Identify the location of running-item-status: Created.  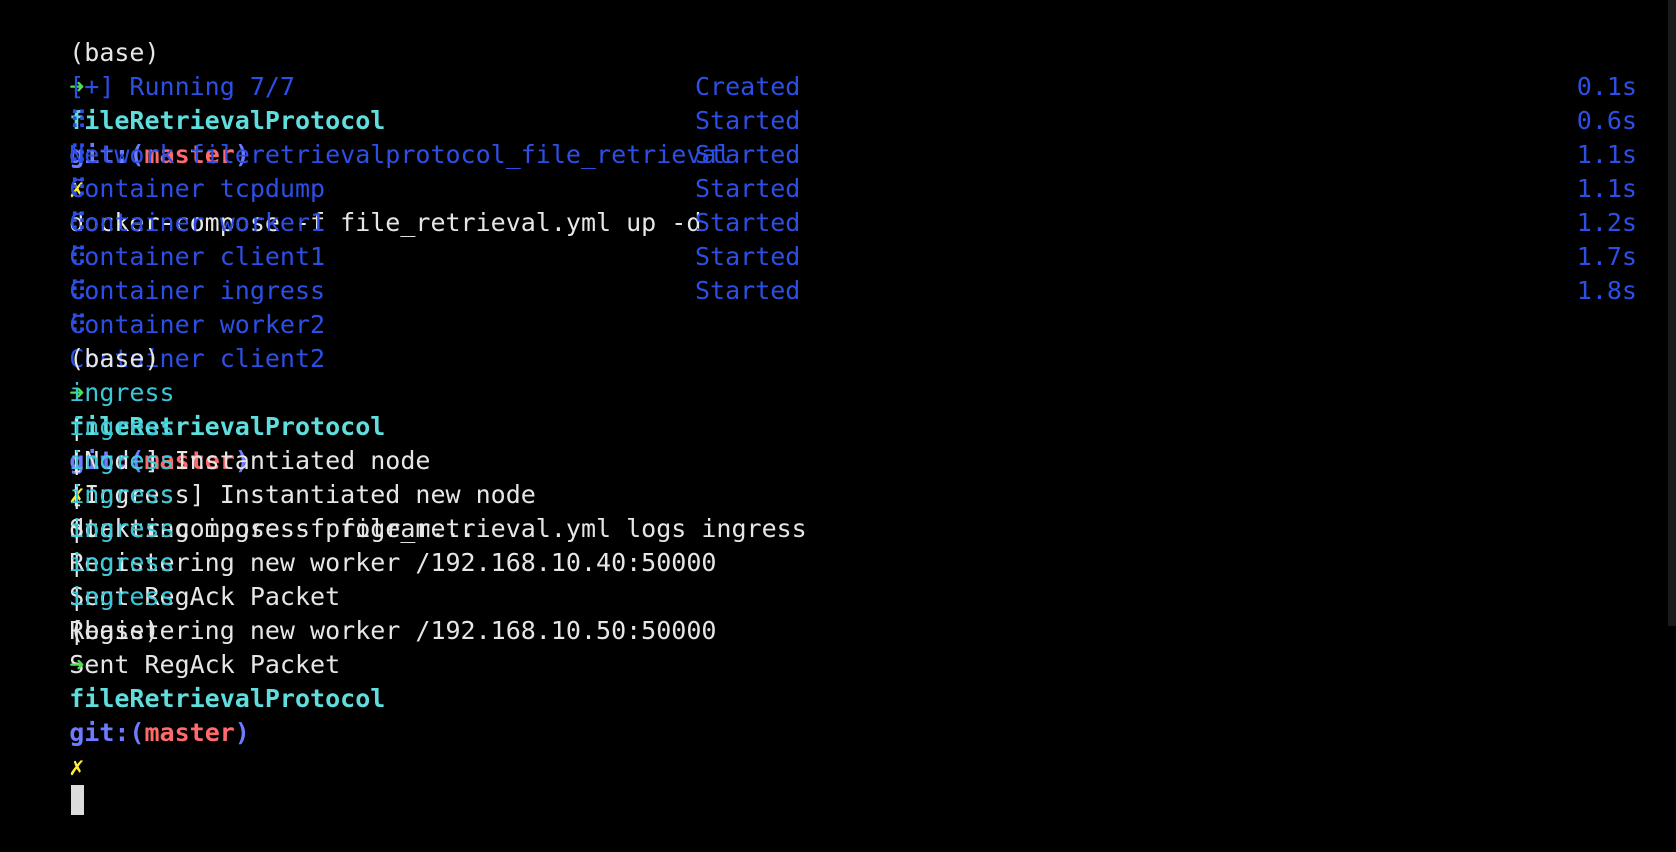
(748, 86).